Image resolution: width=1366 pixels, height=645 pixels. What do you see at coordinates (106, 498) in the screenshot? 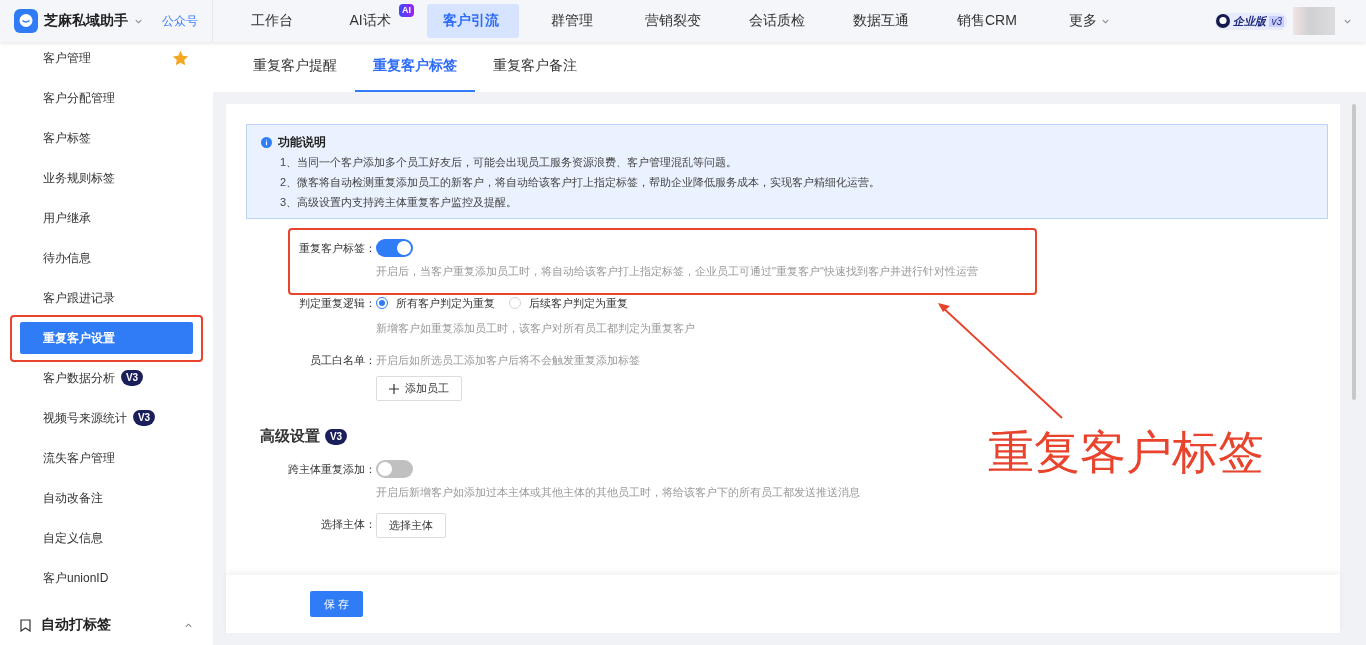
I see `sidebar-item: 自动改备注` at bounding box center [106, 498].